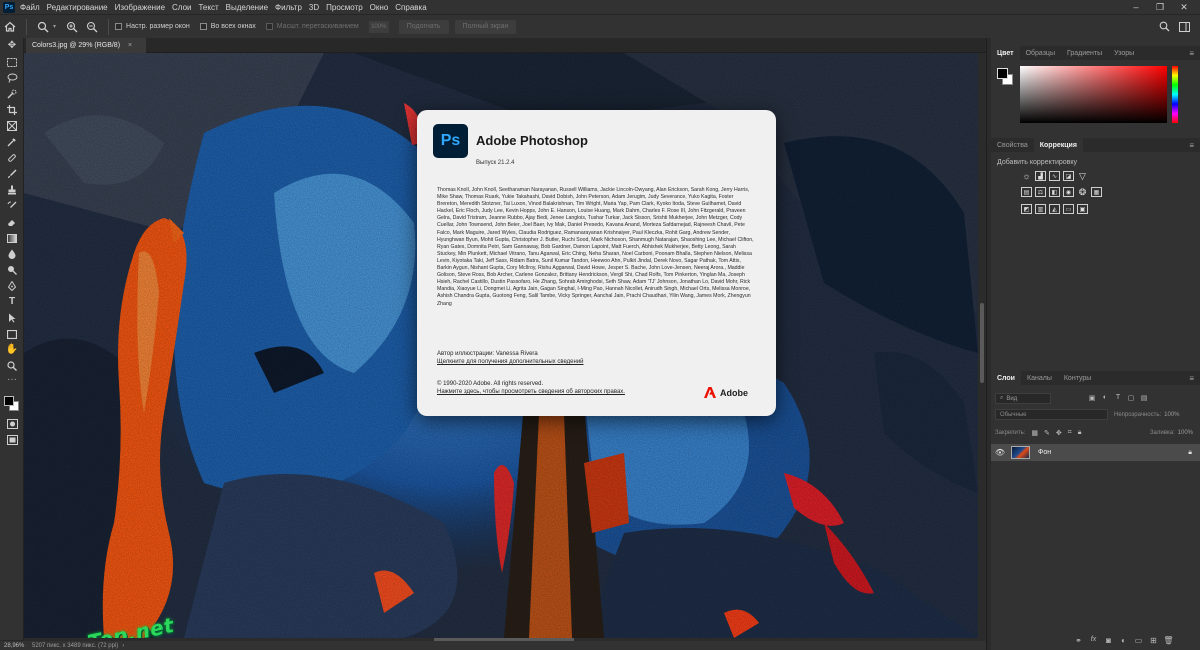 Image resolution: width=1200 pixels, height=650 pixels. I want to click on photo-filter-icon: ◉, so click(1068, 192).